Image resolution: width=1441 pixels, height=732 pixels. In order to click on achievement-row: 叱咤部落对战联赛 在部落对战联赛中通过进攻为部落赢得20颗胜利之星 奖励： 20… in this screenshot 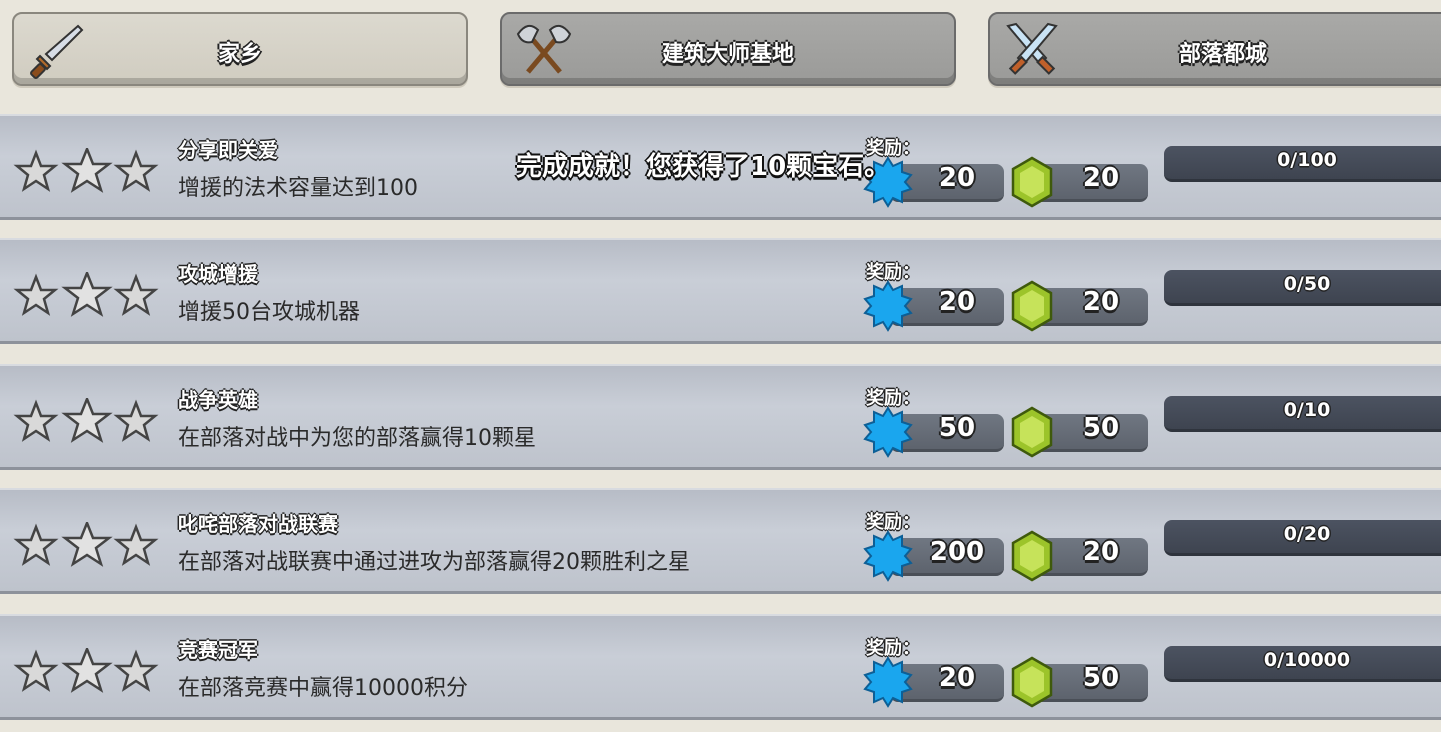, I will do `click(720, 541)`.